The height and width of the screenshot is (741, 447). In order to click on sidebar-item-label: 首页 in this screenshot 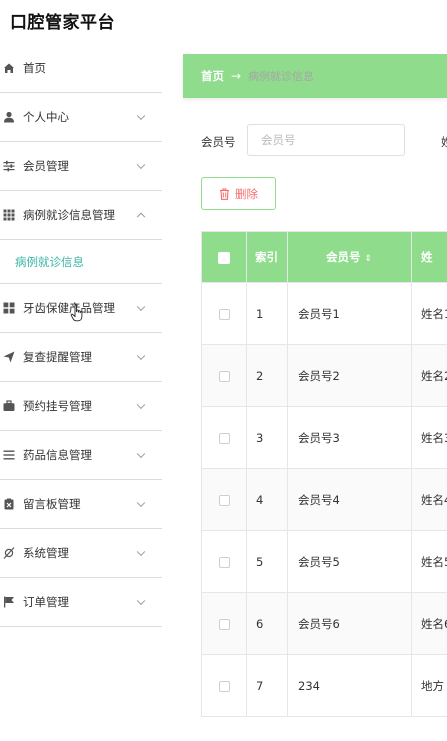, I will do `click(34, 68)`.